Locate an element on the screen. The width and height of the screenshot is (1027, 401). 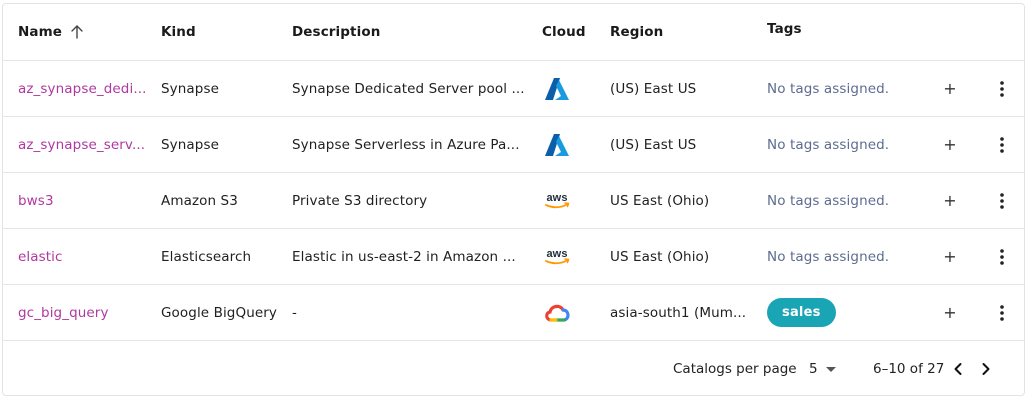
previous-page-button is located at coordinates (958, 368).